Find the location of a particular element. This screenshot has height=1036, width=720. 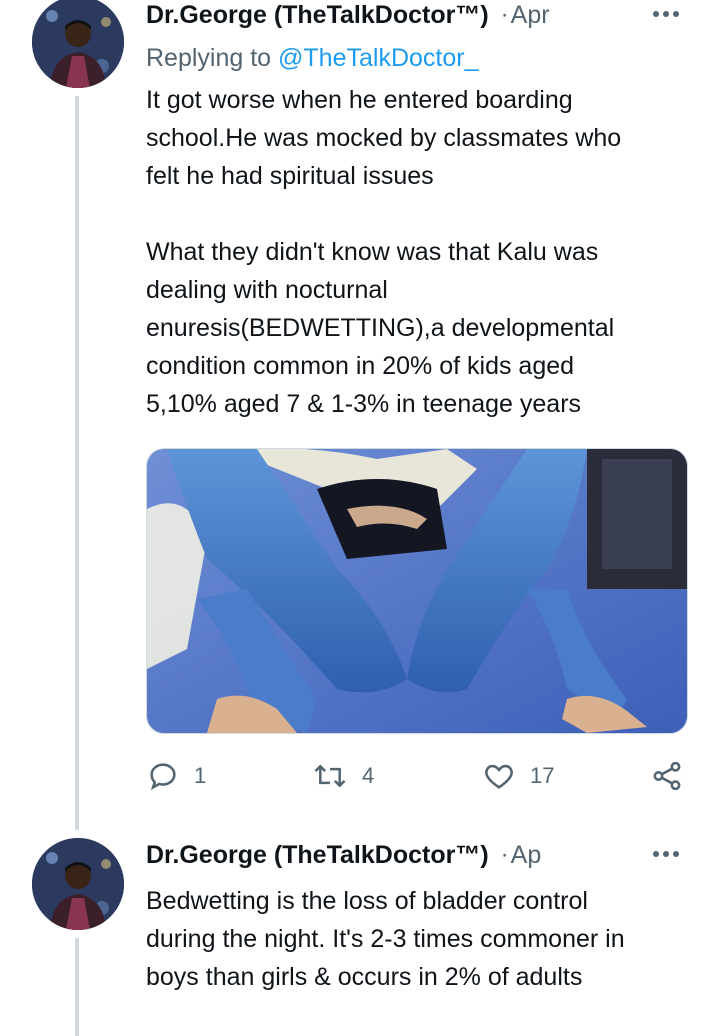

reply-button: 1 is located at coordinates (176, 776).